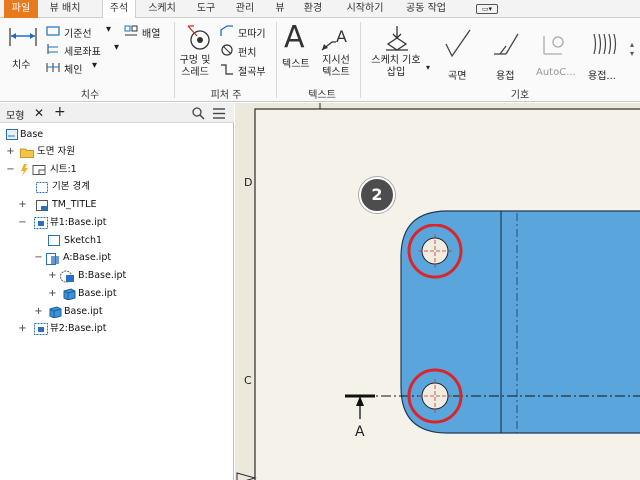 The width and height of the screenshot is (640, 480). I want to click on hole-lower, so click(435, 397).